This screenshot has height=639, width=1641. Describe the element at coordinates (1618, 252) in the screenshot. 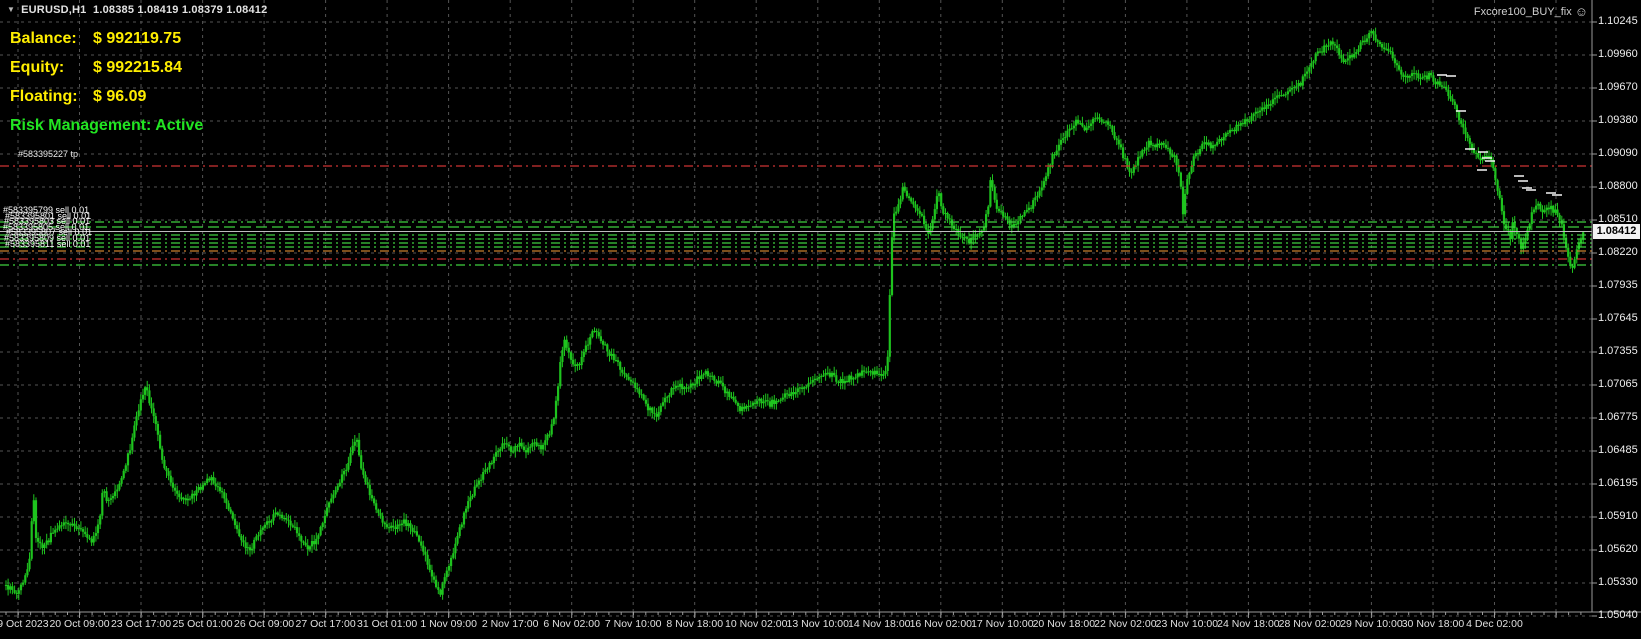

I see `price-axis-label: 1.08220` at that location.